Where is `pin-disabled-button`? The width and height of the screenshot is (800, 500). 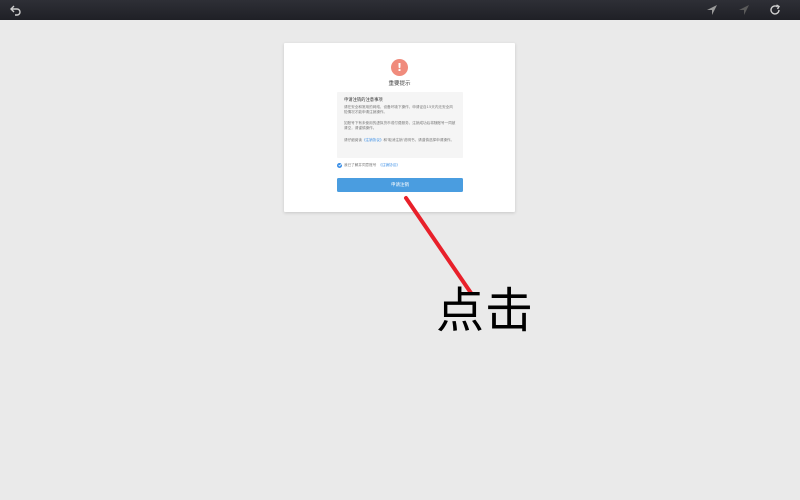
pin-disabled-button is located at coordinates (744, 10).